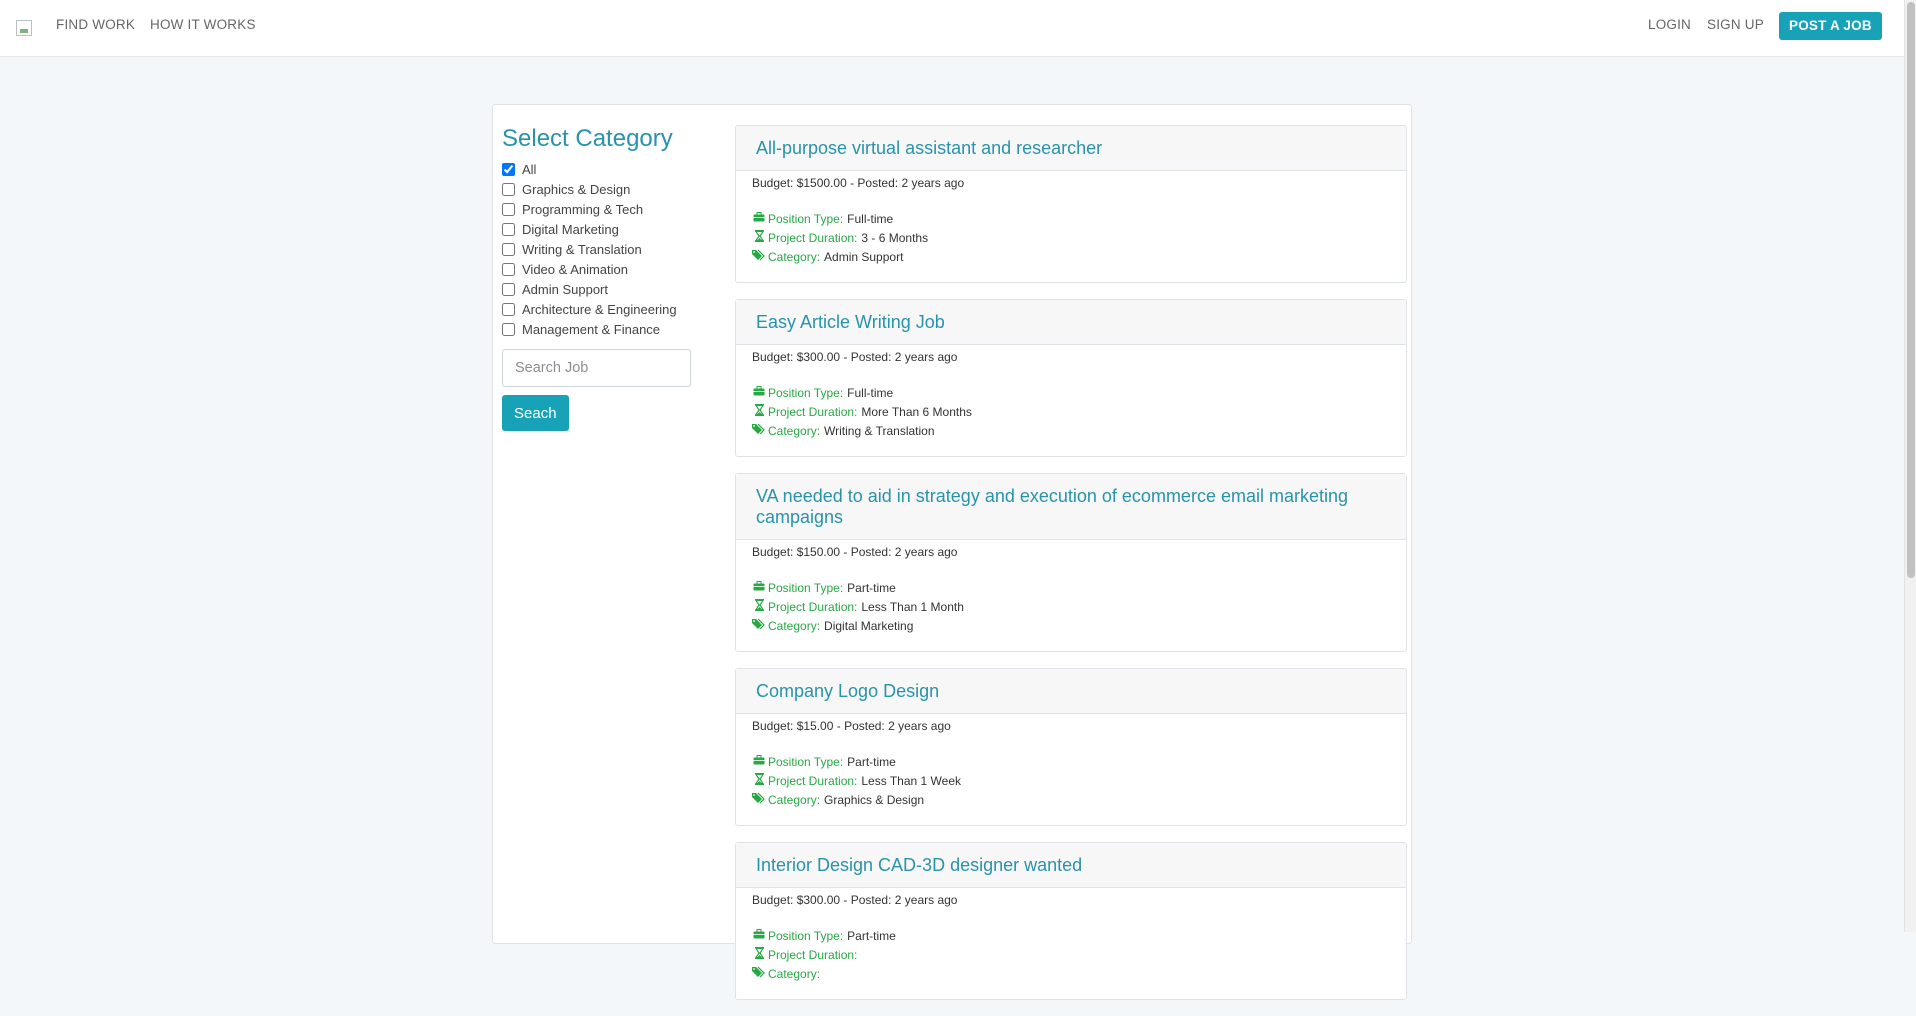  I want to click on logo-image, so click(24, 28).